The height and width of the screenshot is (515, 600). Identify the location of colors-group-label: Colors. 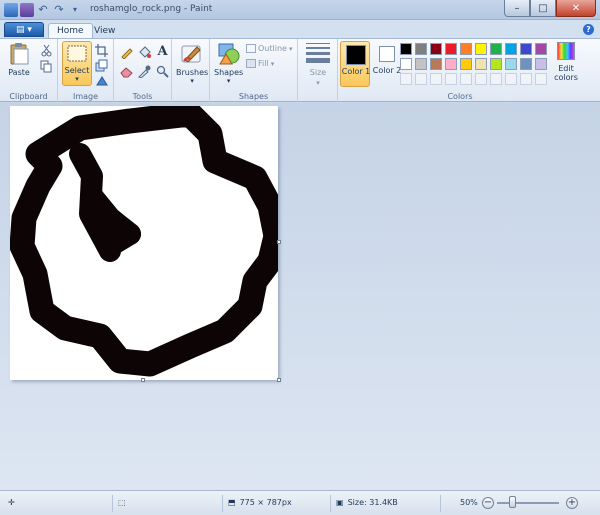
(460, 96).